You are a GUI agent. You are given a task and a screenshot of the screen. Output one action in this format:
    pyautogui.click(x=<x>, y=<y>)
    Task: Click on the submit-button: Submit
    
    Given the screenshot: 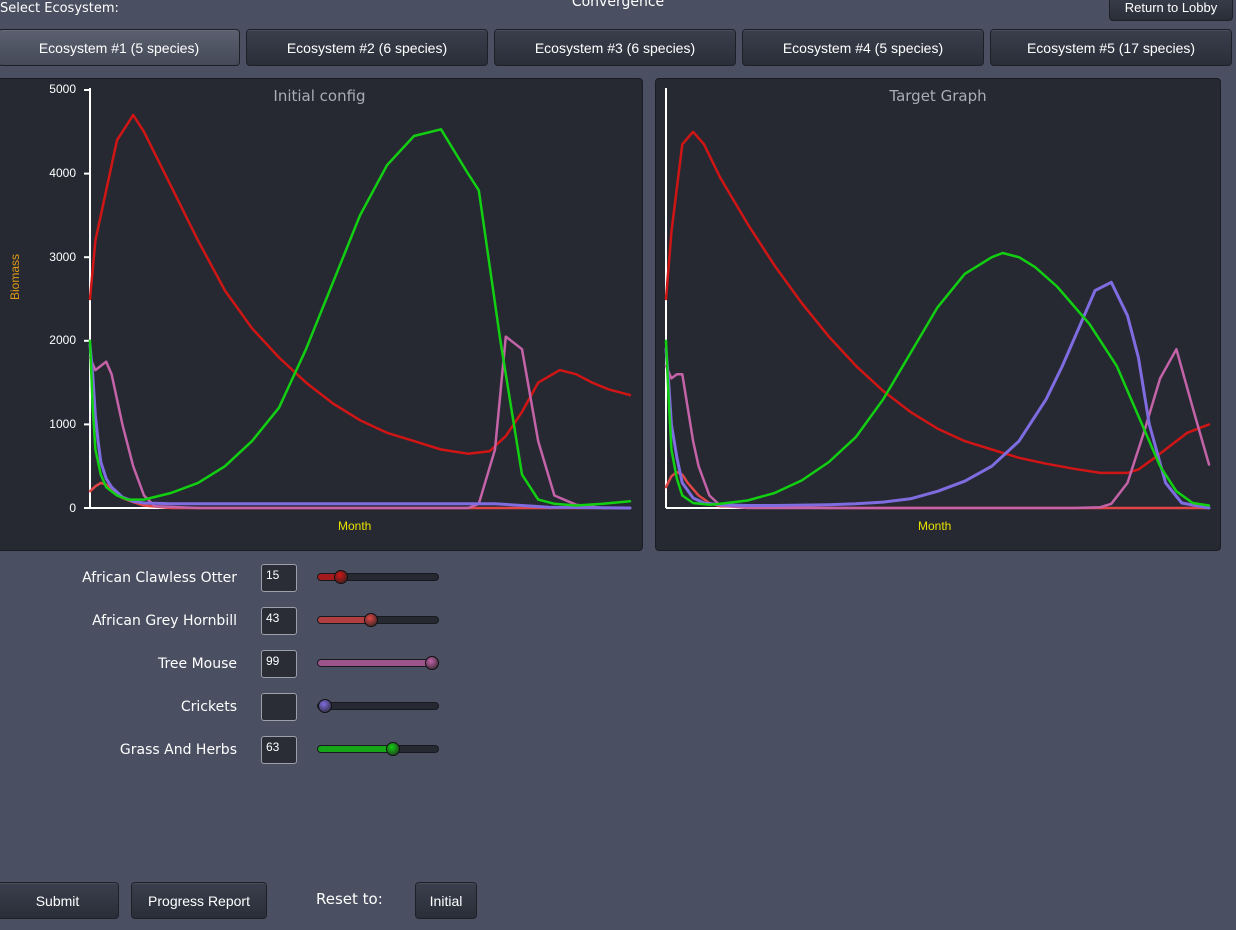 What is the action you would take?
    pyautogui.click(x=59, y=900)
    